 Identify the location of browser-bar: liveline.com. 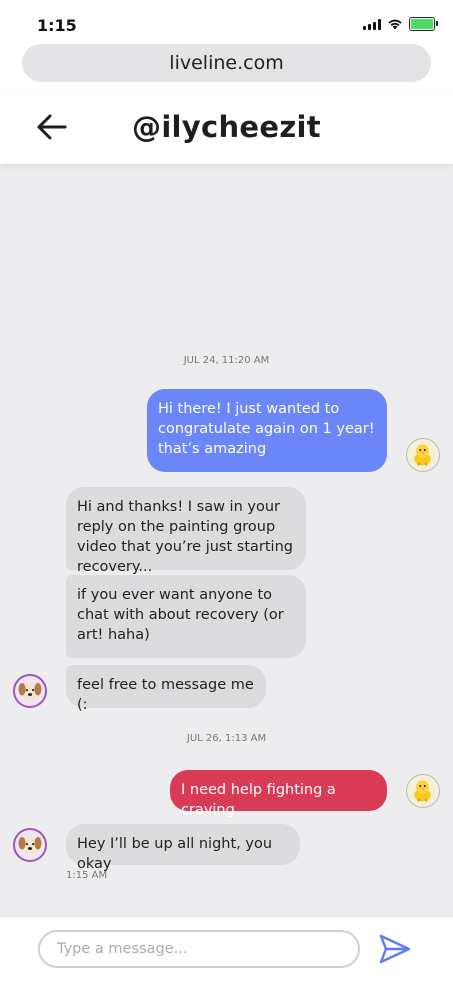
(226, 69).